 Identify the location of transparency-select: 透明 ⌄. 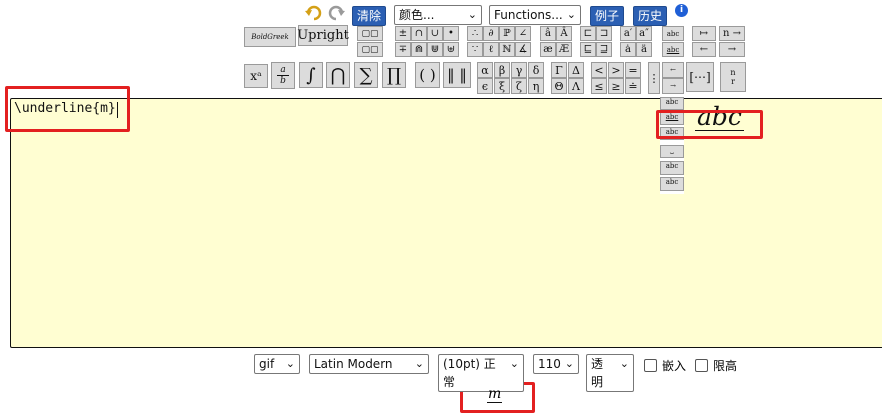
(610, 373).